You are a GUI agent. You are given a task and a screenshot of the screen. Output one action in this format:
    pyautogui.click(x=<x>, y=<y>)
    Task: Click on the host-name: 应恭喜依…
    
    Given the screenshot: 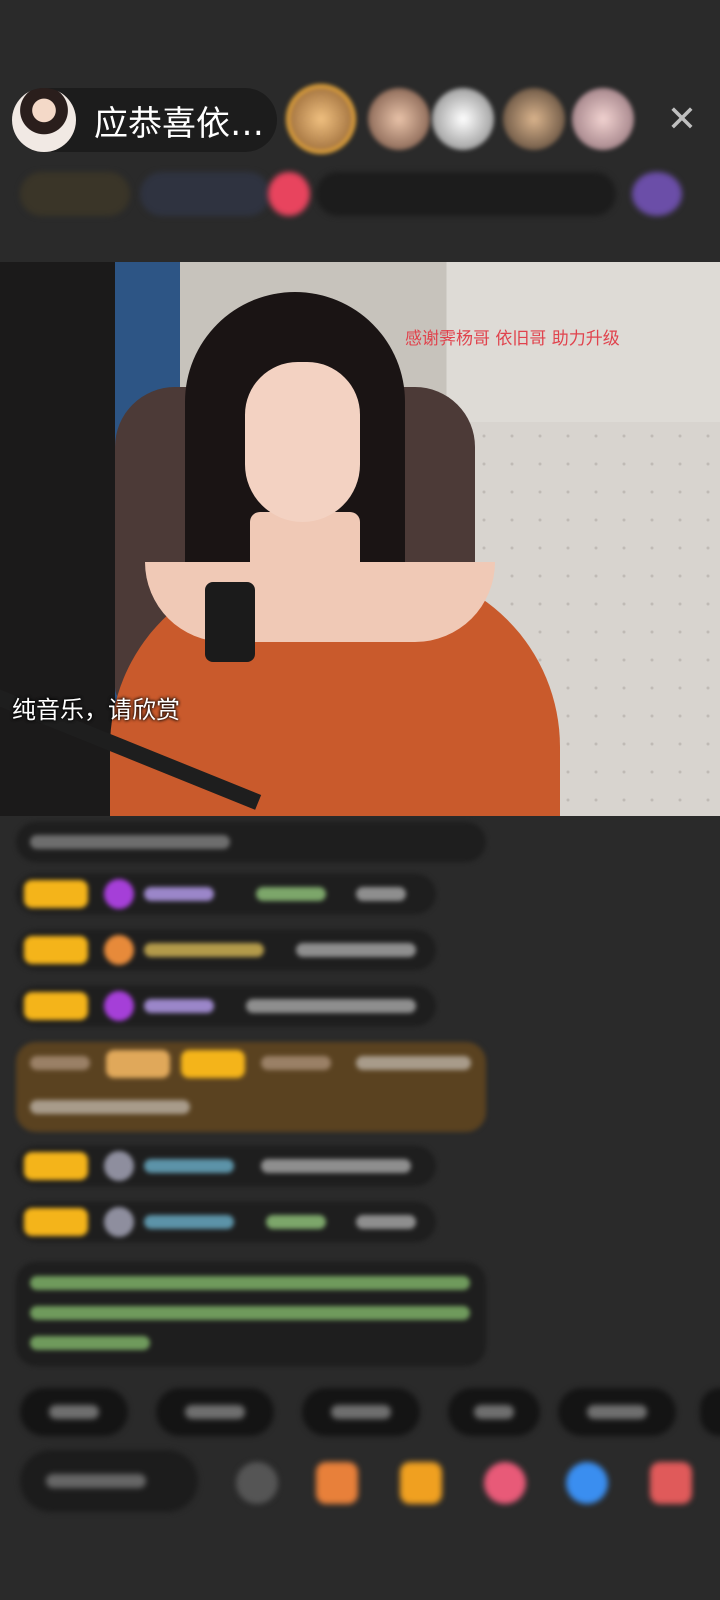 What is the action you would take?
    pyautogui.click(x=179, y=123)
    